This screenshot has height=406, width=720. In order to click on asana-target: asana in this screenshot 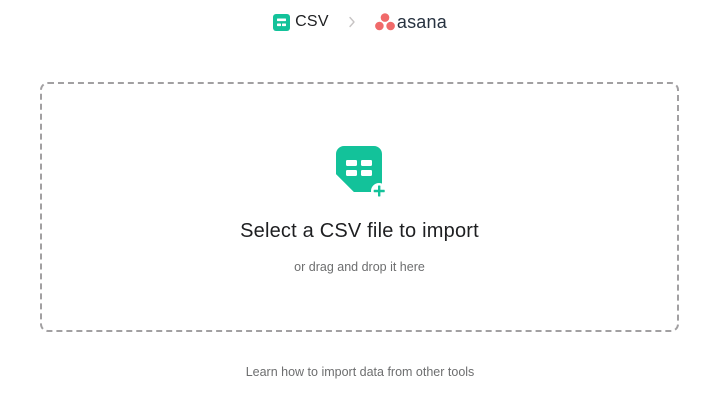, I will do `click(410, 22)`.